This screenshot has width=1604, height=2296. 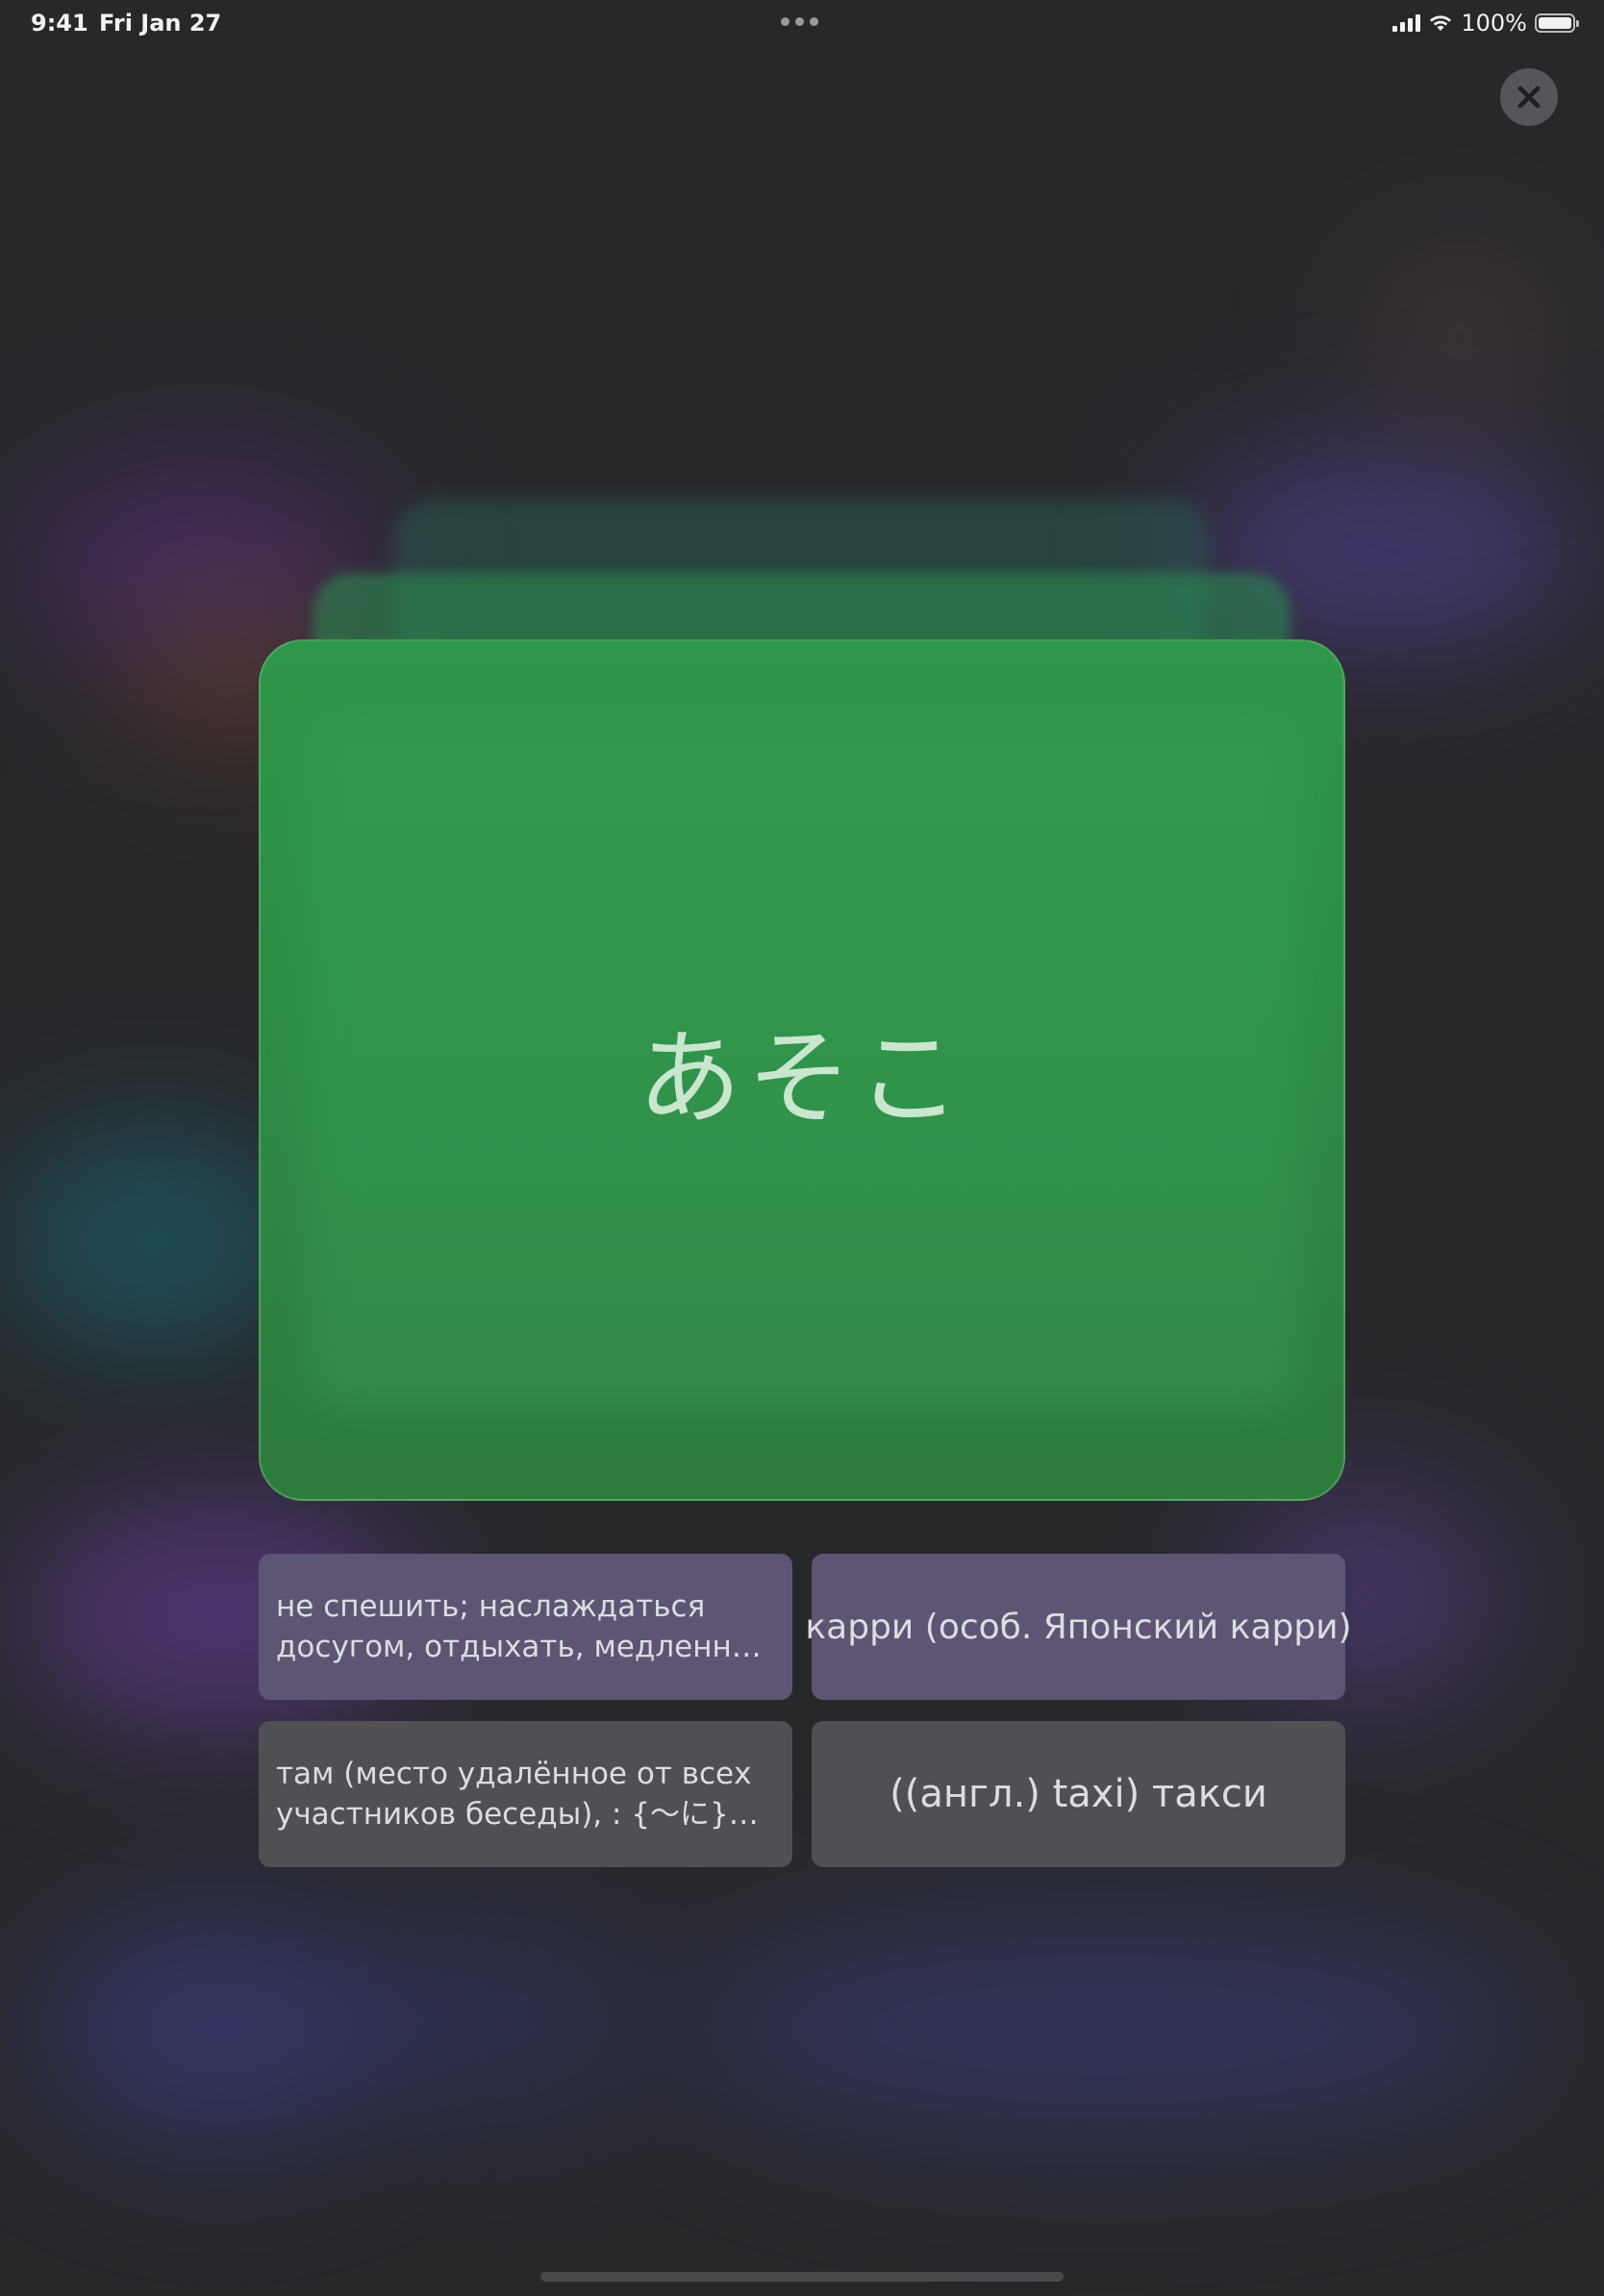 I want to click on status-time: 9:41, so click(x=59, y=23).